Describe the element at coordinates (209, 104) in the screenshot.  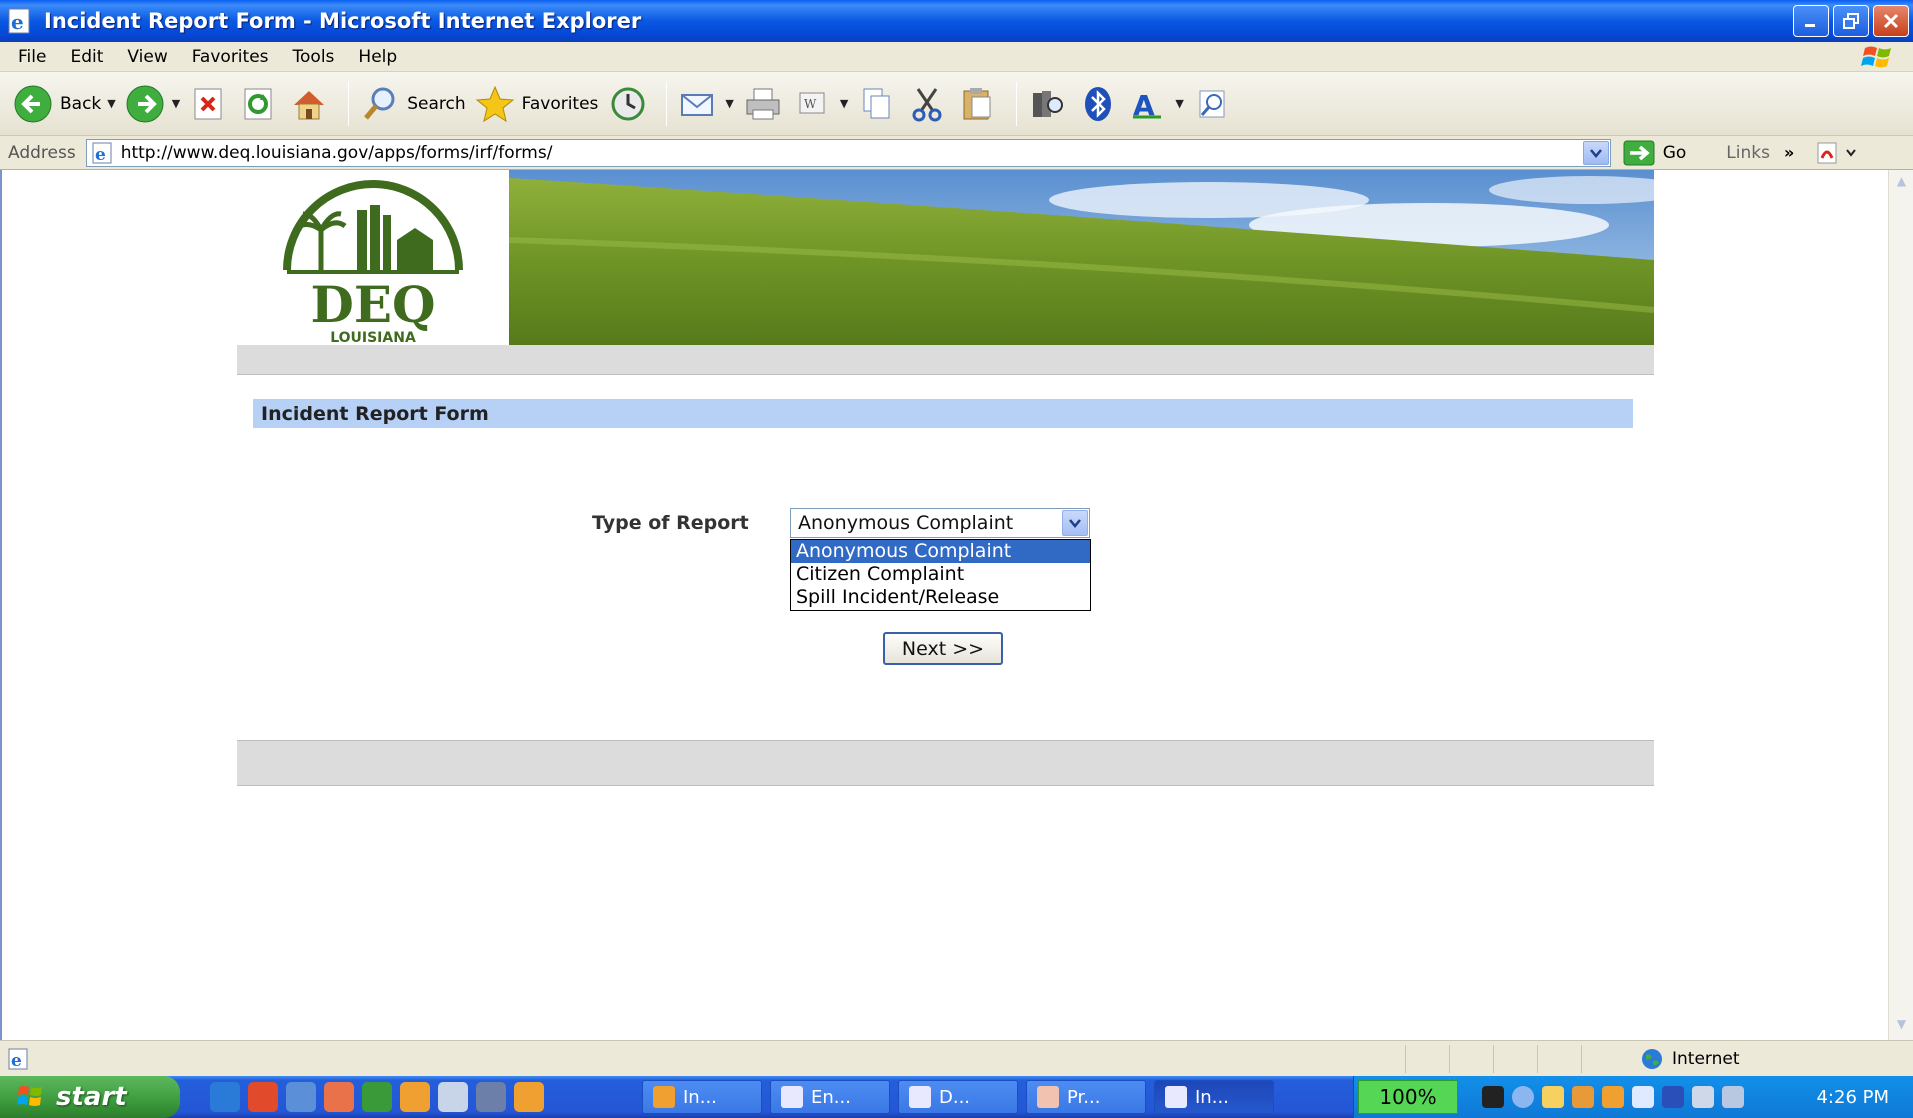
I see `stop-button` at that location.